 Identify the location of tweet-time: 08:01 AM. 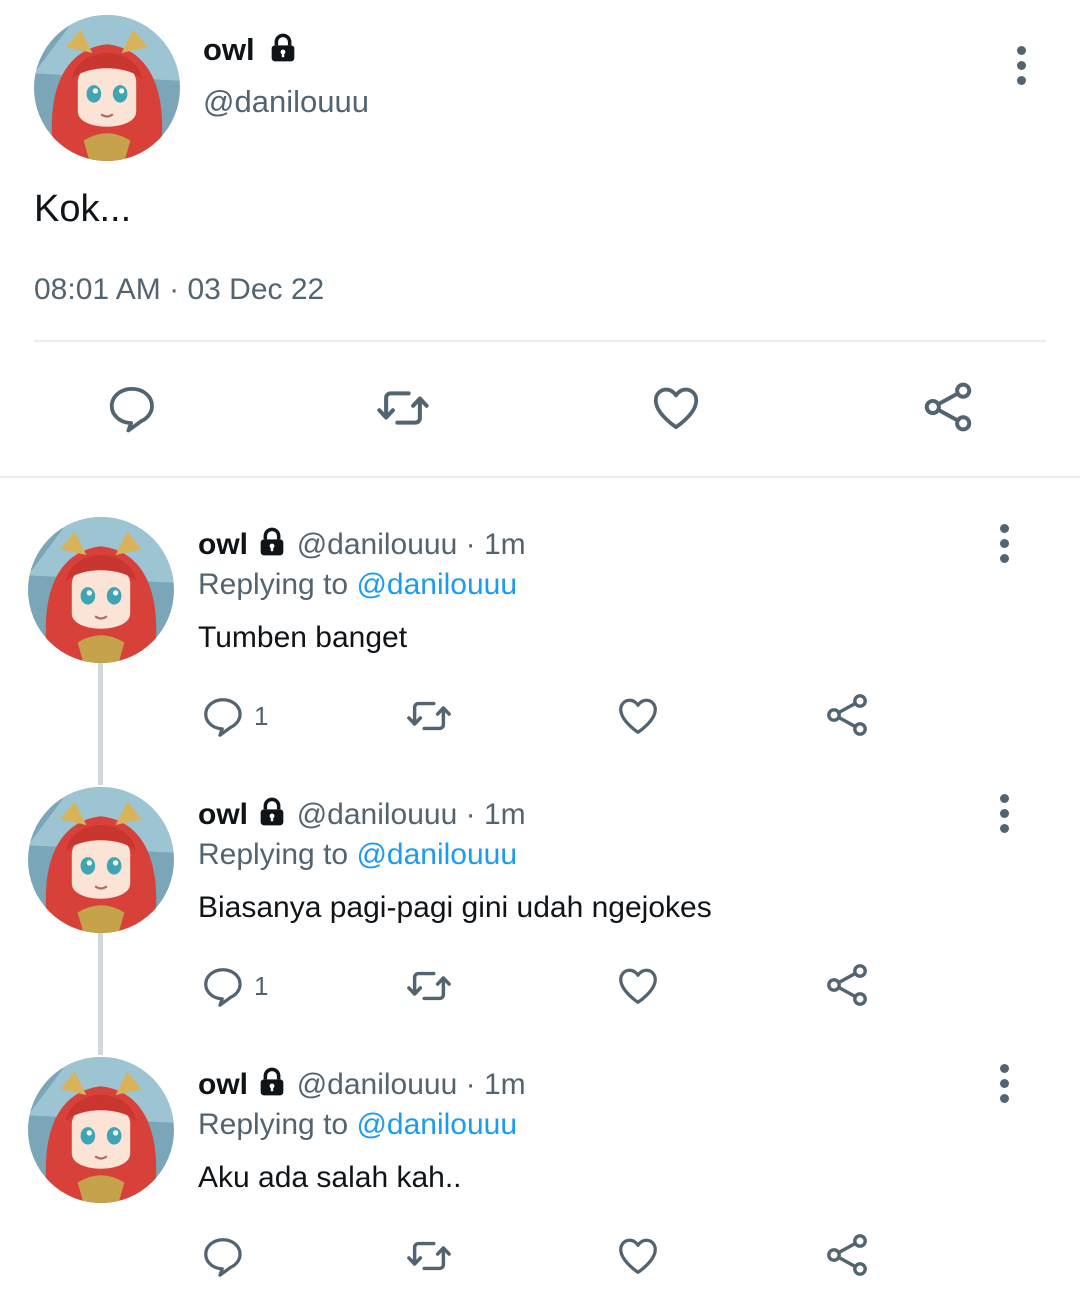
(97, 289).